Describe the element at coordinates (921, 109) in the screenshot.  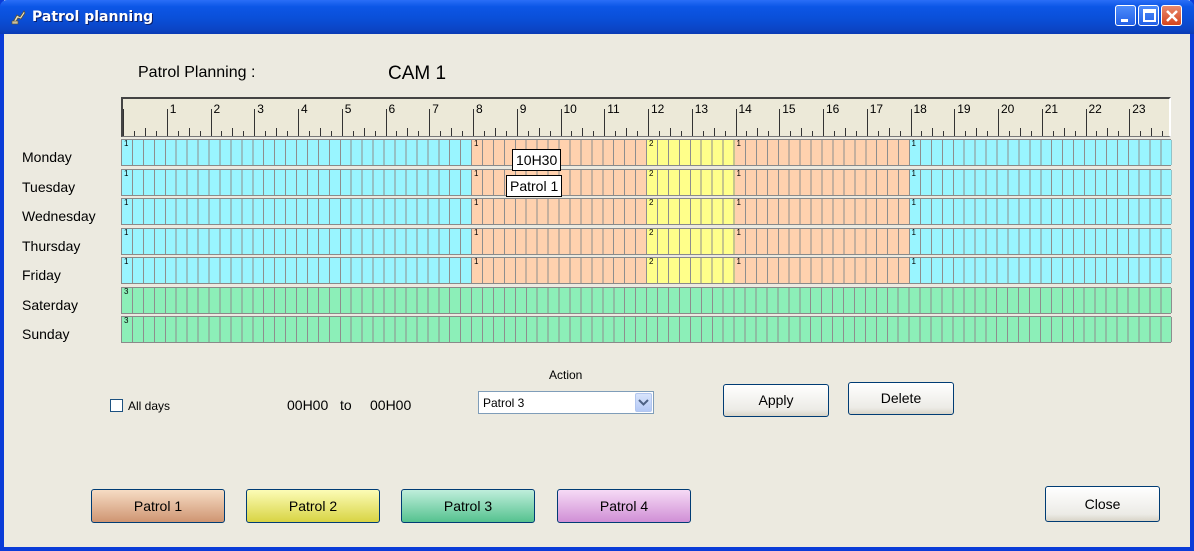
I see `hour-label: 18` at that location.